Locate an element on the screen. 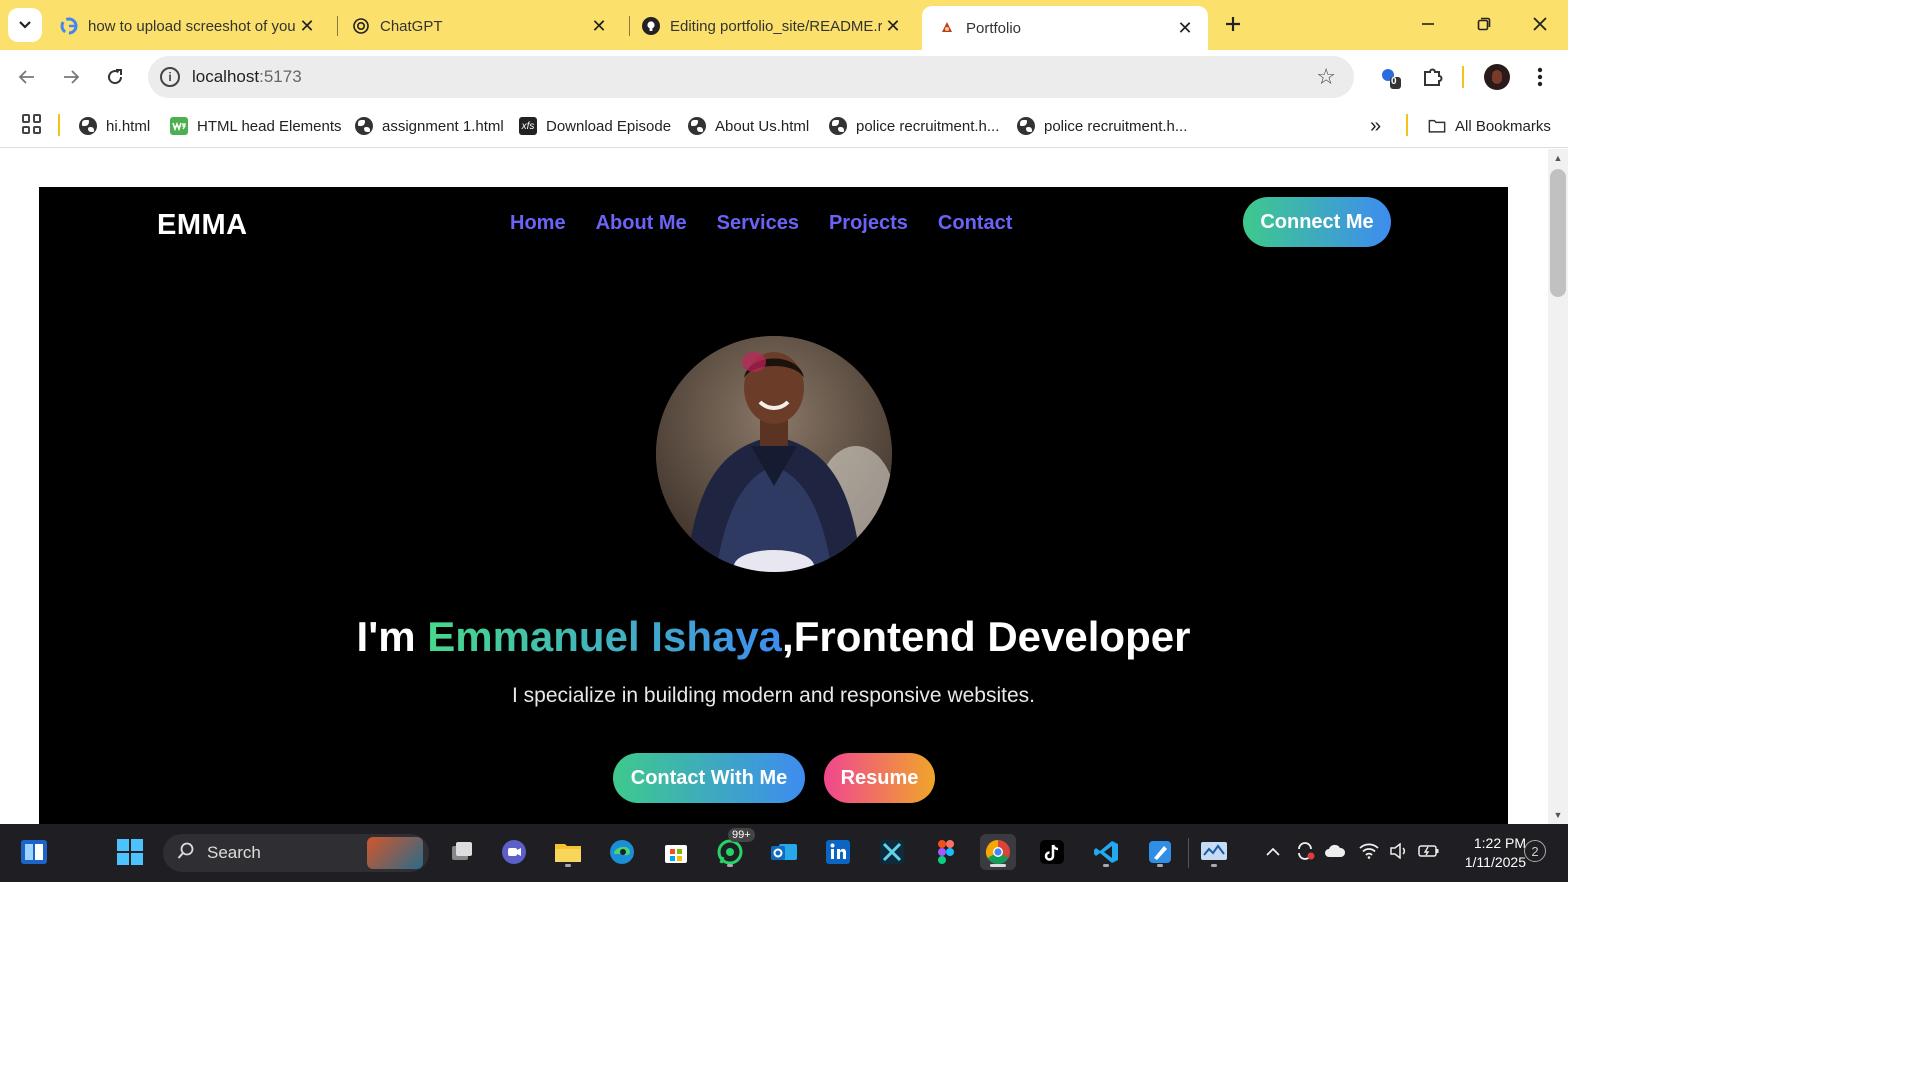  search-placeholder: Search is located at coordinates (234, 852).